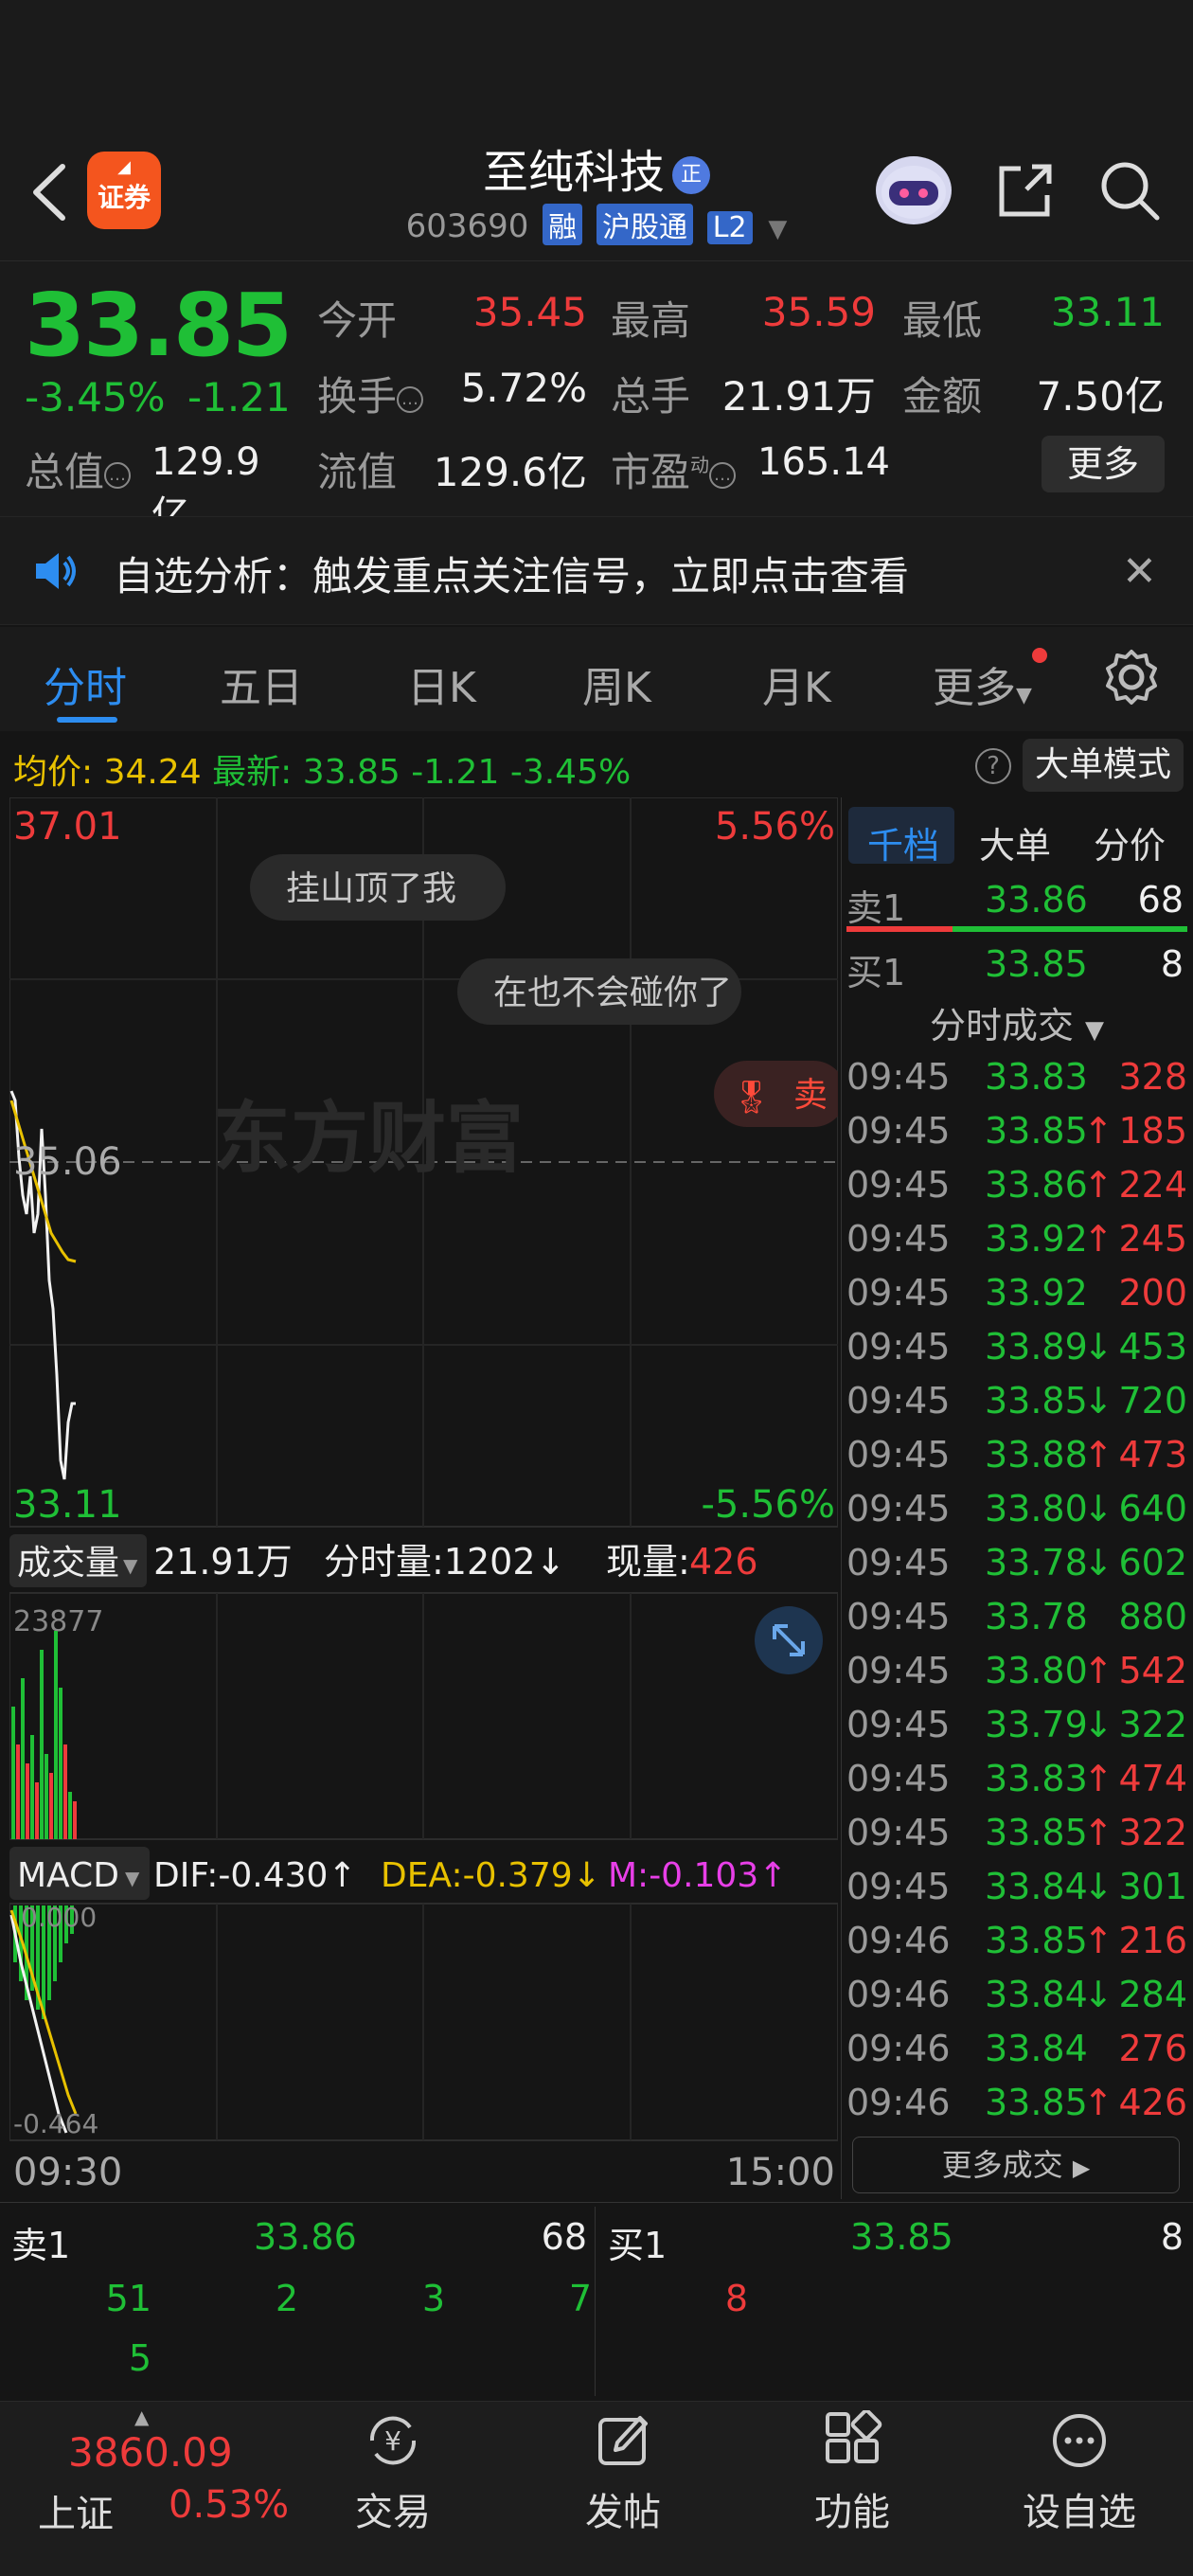 The image size is (1193, 2576). Describe the element at coordinates (651, 320) in the screenshot. I see `high-label: 最高` at that location.